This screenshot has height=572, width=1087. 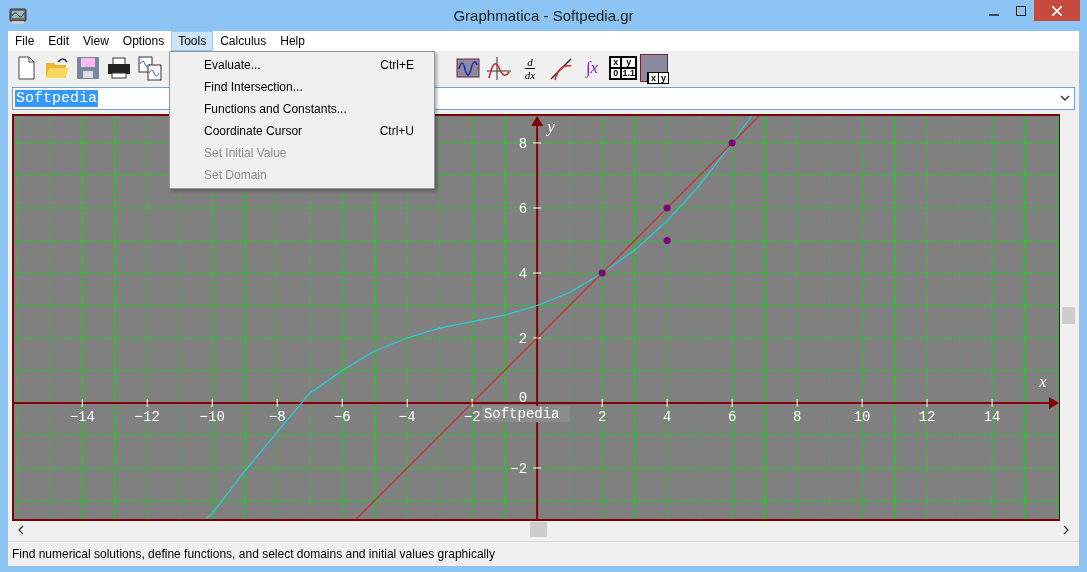 What do you see at coordinates (523, 398) in the screenshot?
I see `y-tick-label: 0` at bounding box center [523, 398].